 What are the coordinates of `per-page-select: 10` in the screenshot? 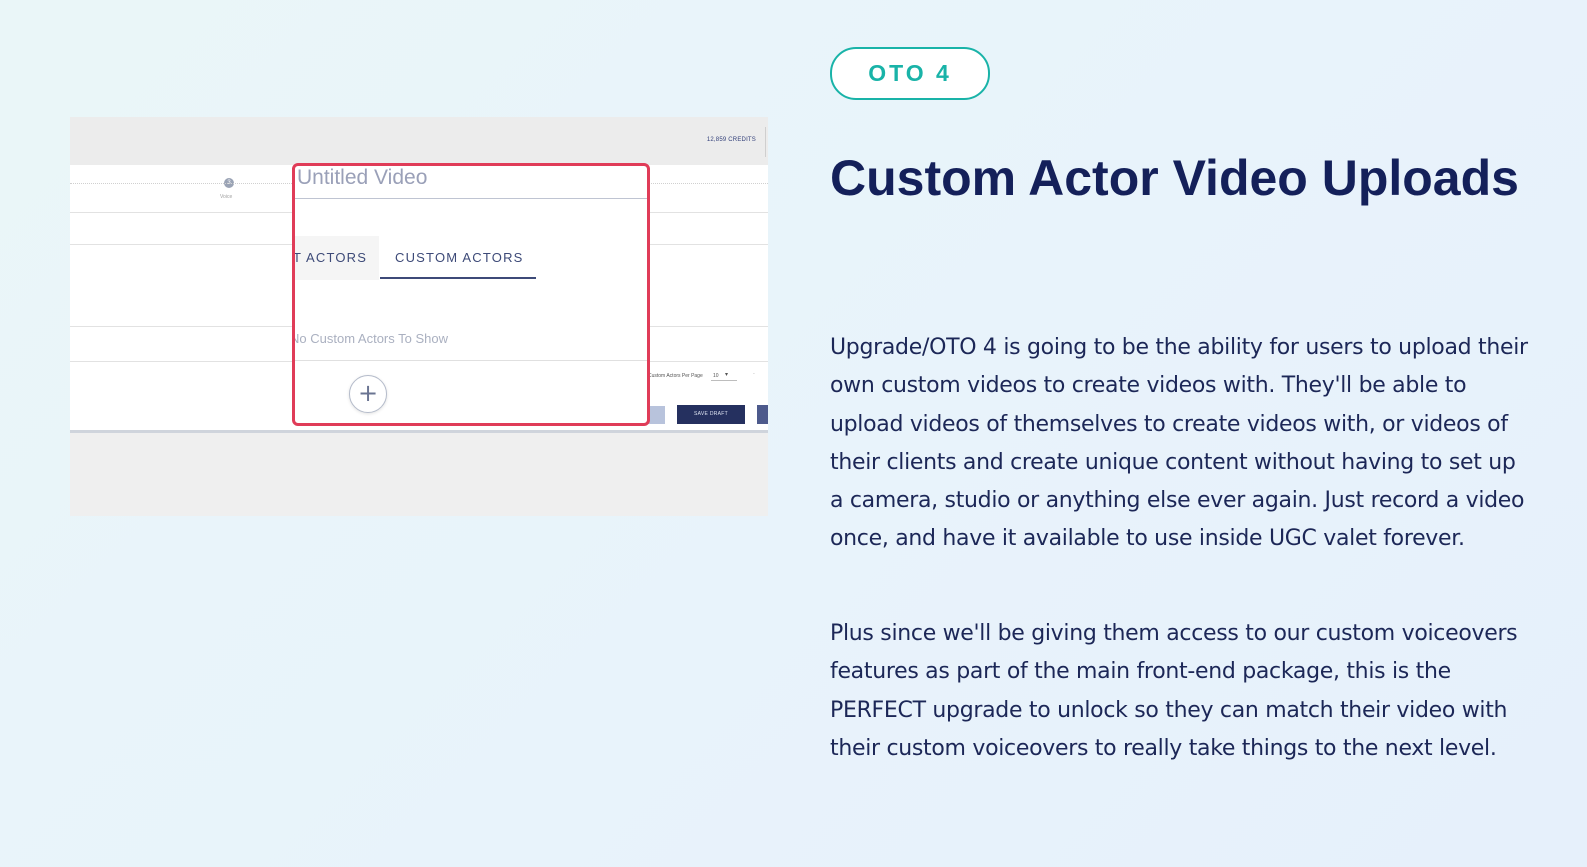 It's located at (716, 376).